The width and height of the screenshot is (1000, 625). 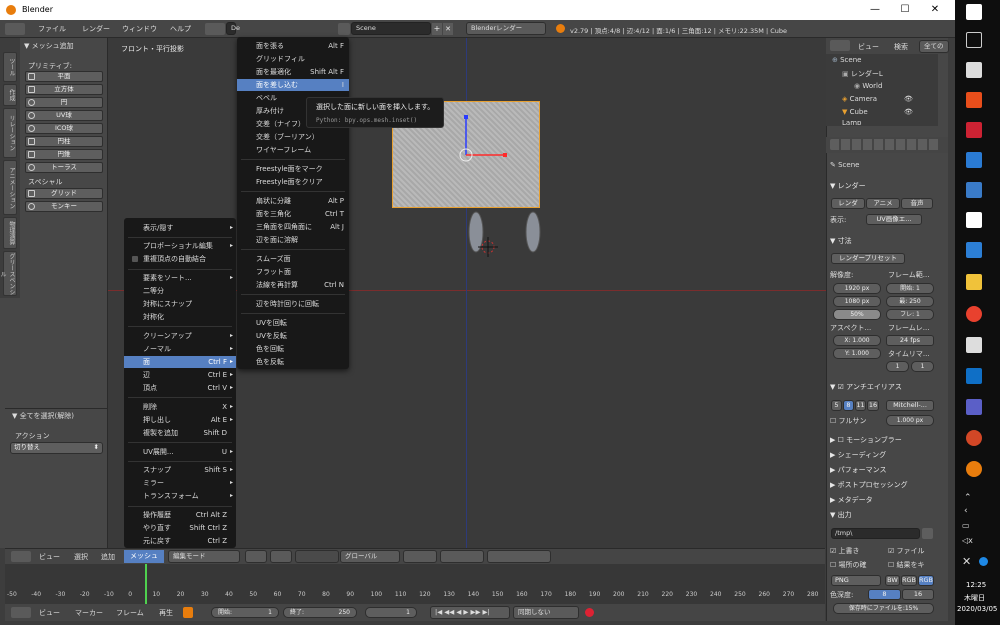 I want to click on menu-item-inset-faces: 面を差し込む I, so click(x=293, y=85).